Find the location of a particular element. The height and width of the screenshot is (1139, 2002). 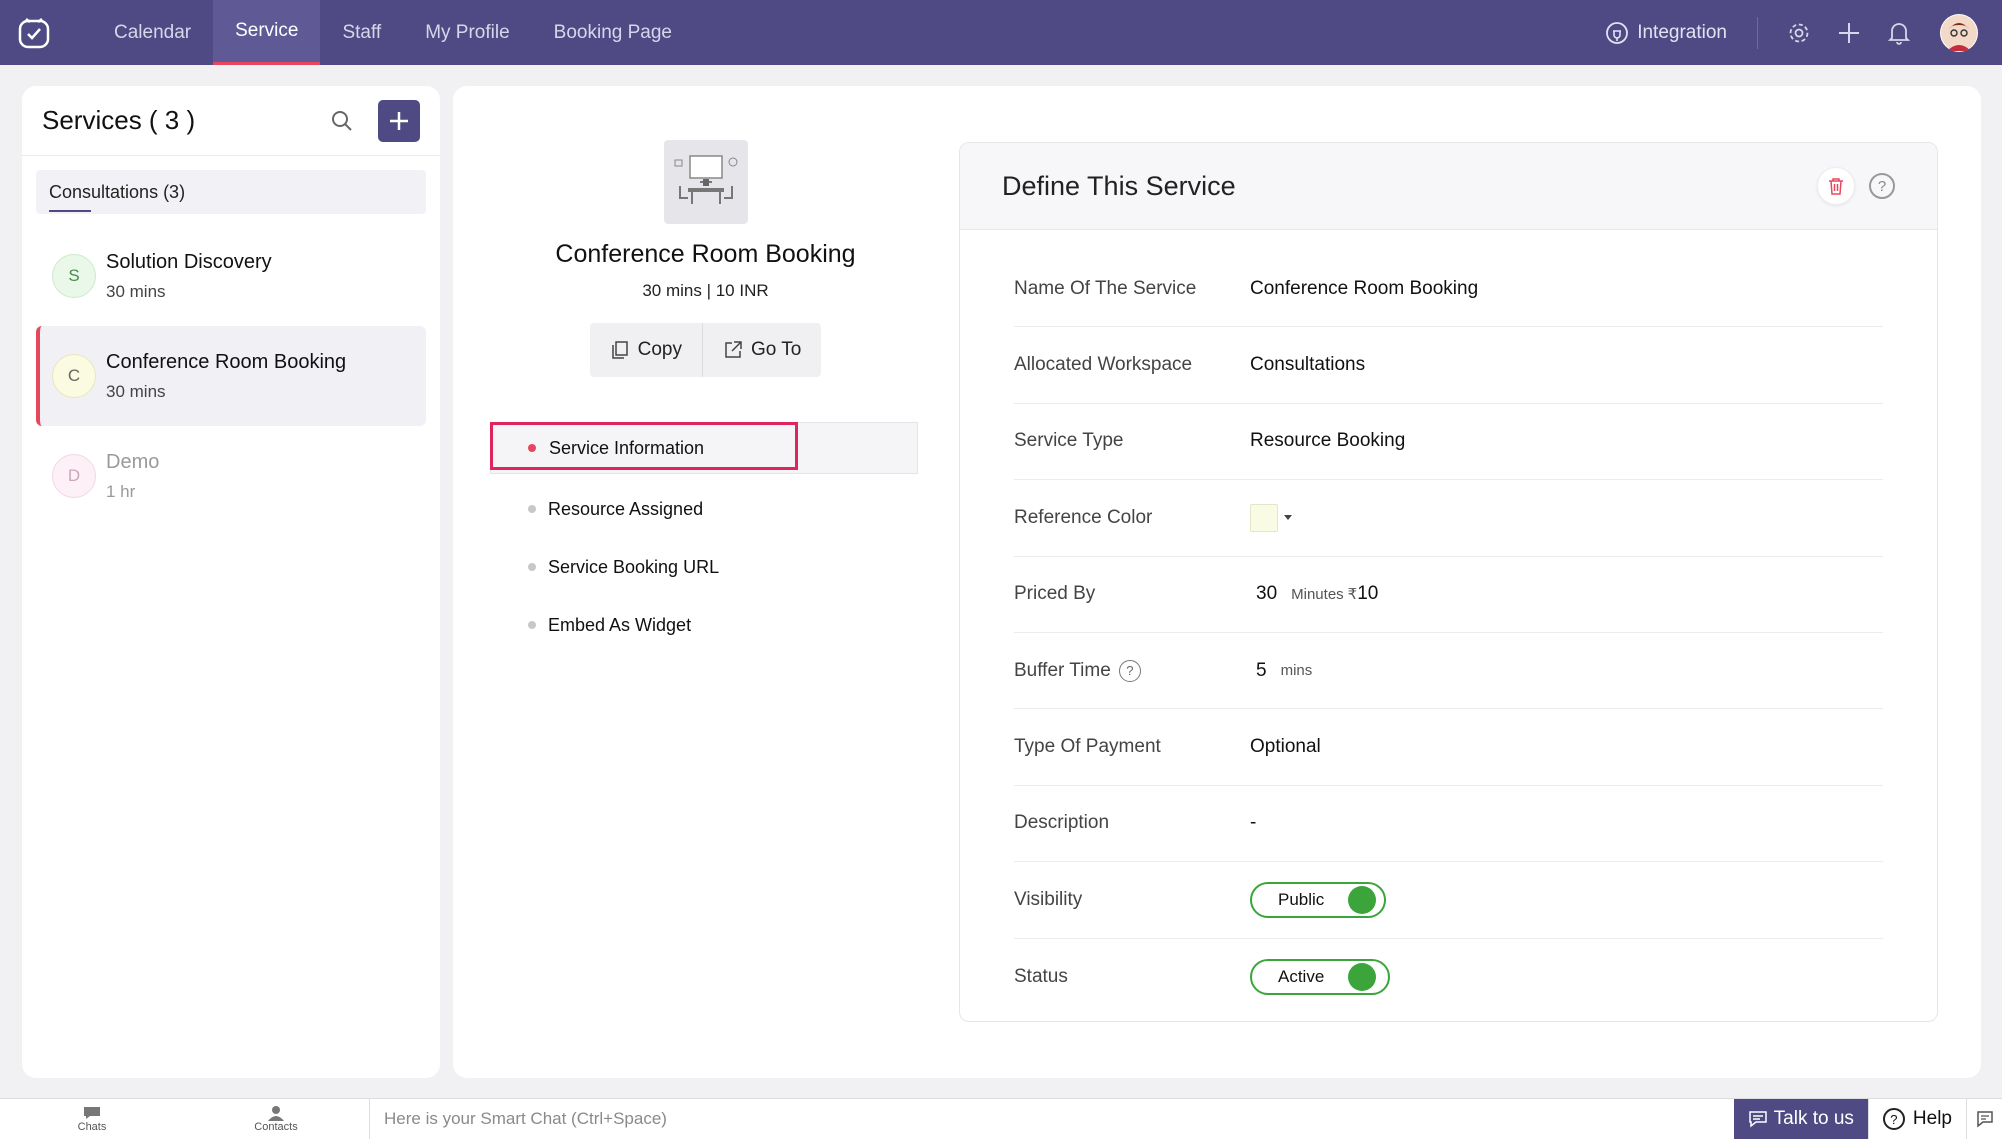

nav-calendar: Calendar is located at coordinates (152, 32).